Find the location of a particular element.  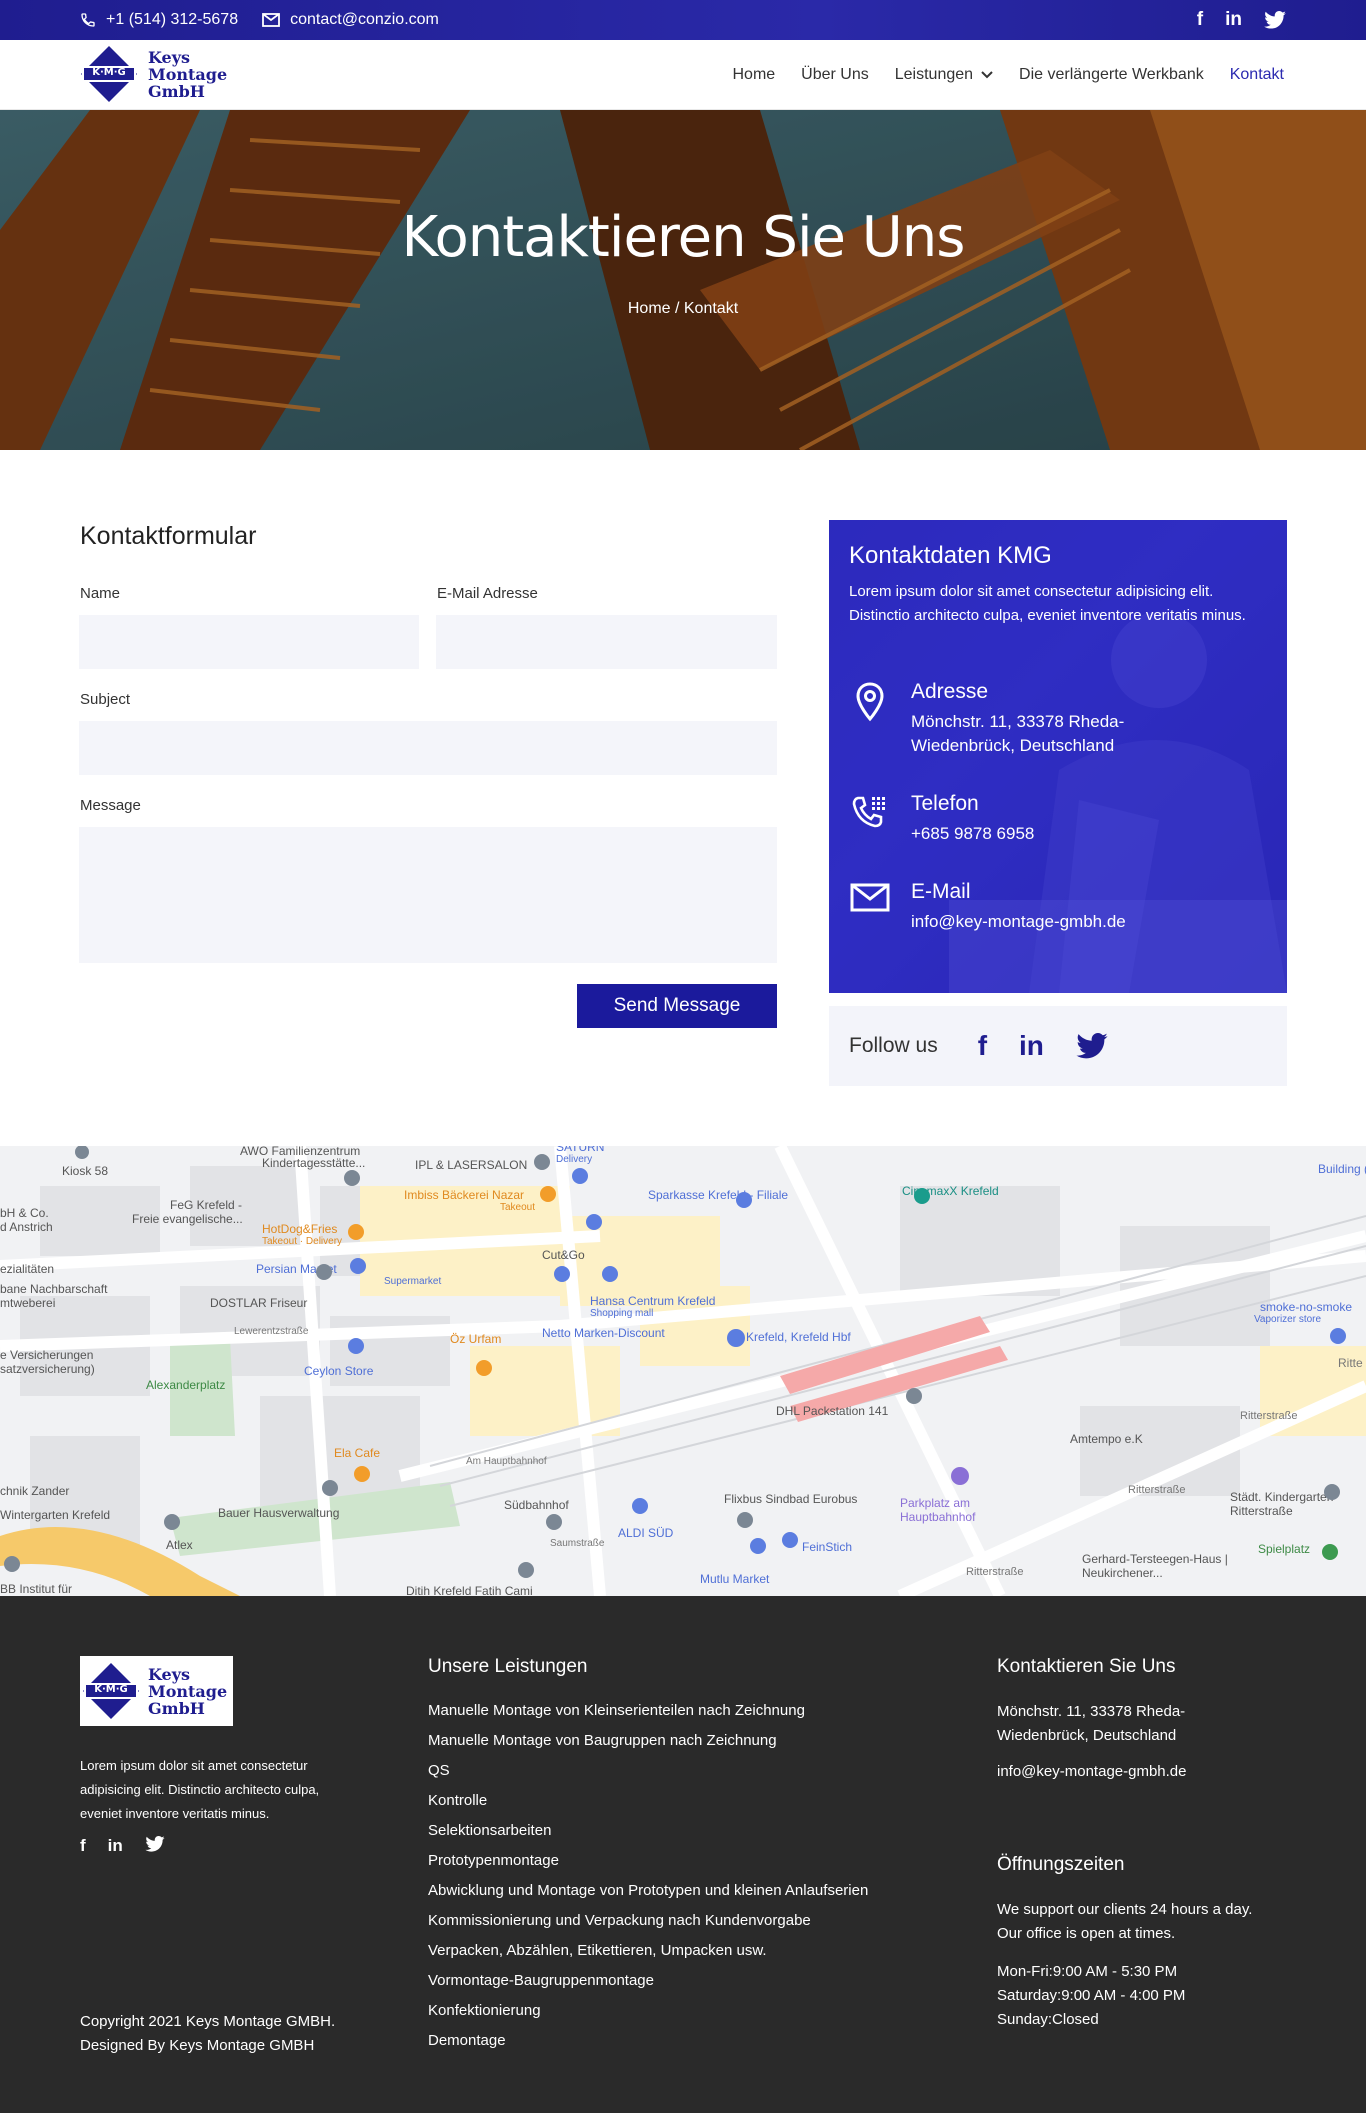

footer-address-line1: Mönchstr. 11, 33378 Rheda- is located at coordinates (1091, 1711).